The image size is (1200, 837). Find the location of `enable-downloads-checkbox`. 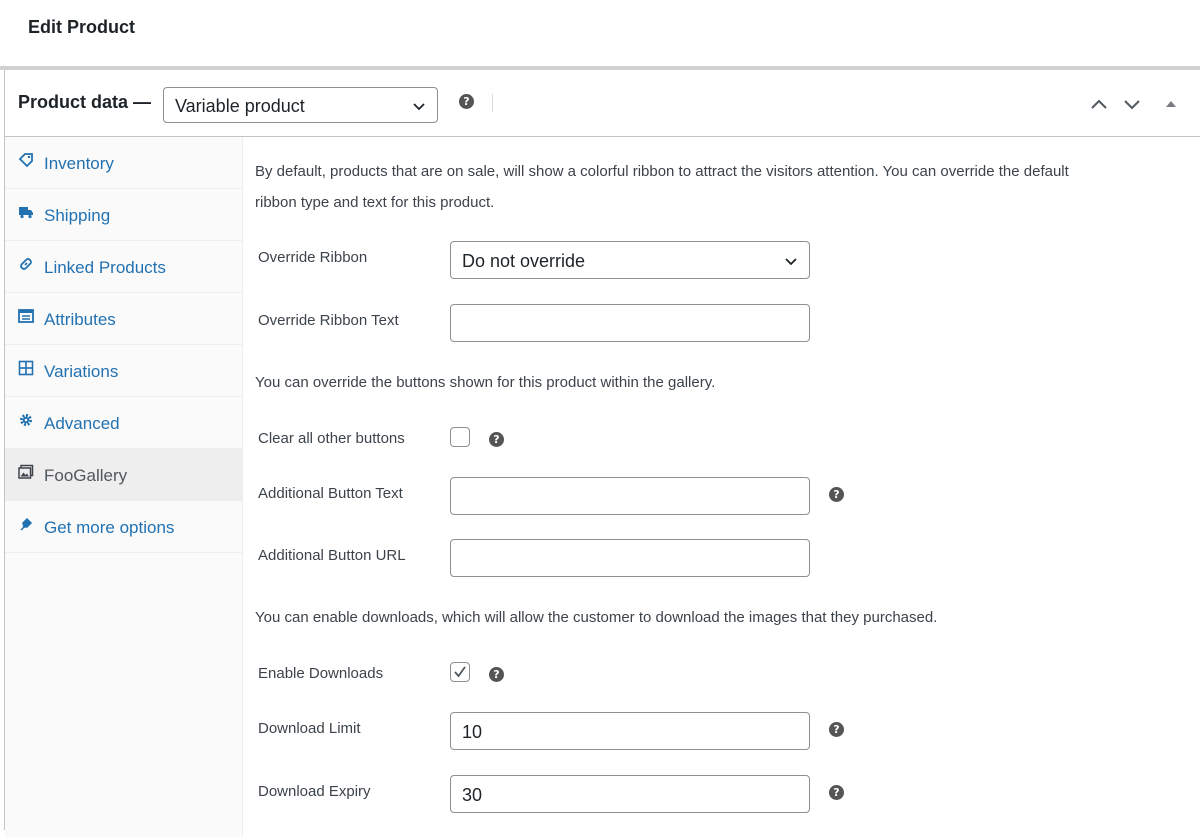

enable-downloads-checkbox is located at coordinates (460, 672).